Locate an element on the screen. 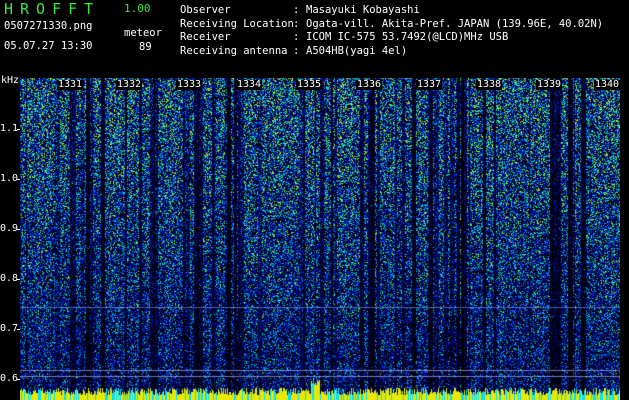 Image resolution: width=629 pixels, height=400 pixels. app-version: 1.00 is located at coordinates (137, 8).